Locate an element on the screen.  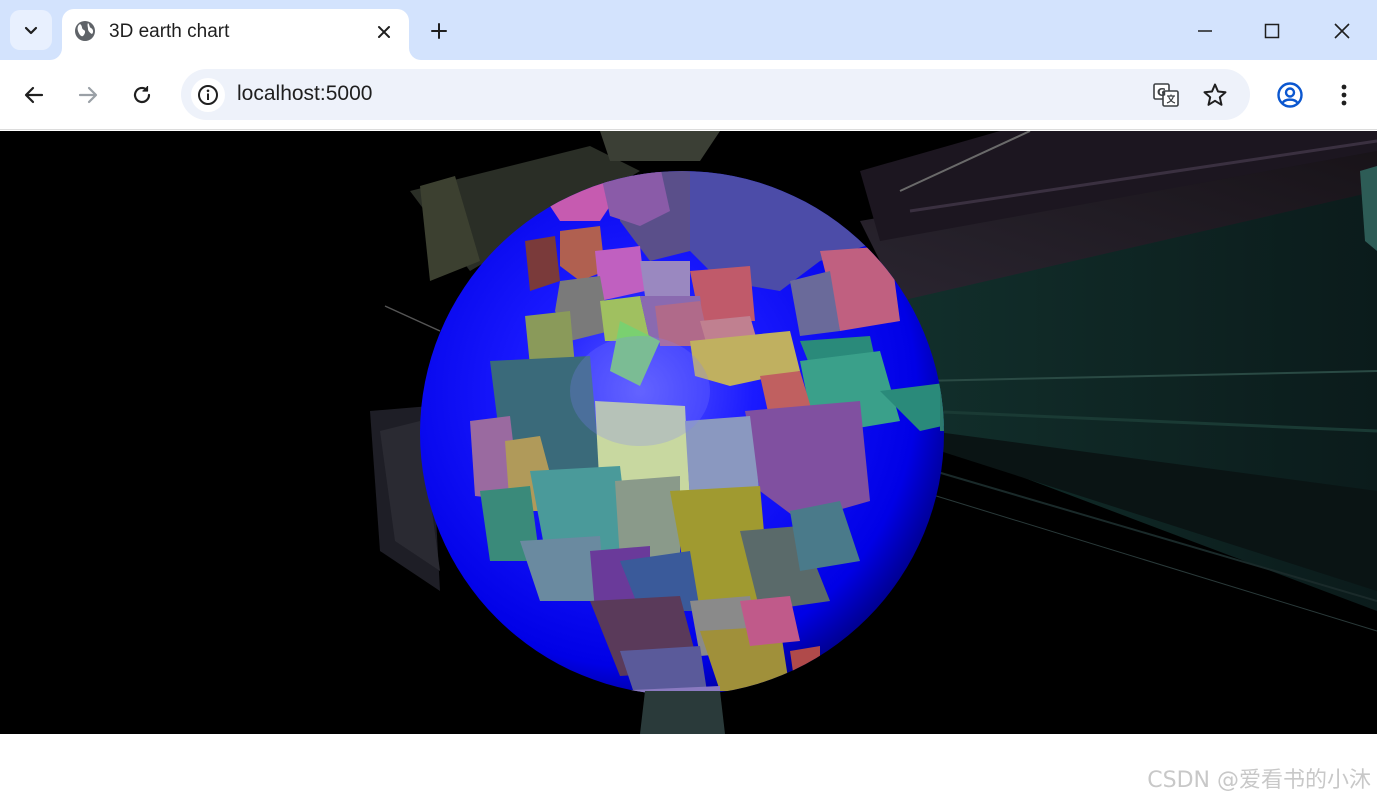
reload-icon is located at coordinates (142, 95).